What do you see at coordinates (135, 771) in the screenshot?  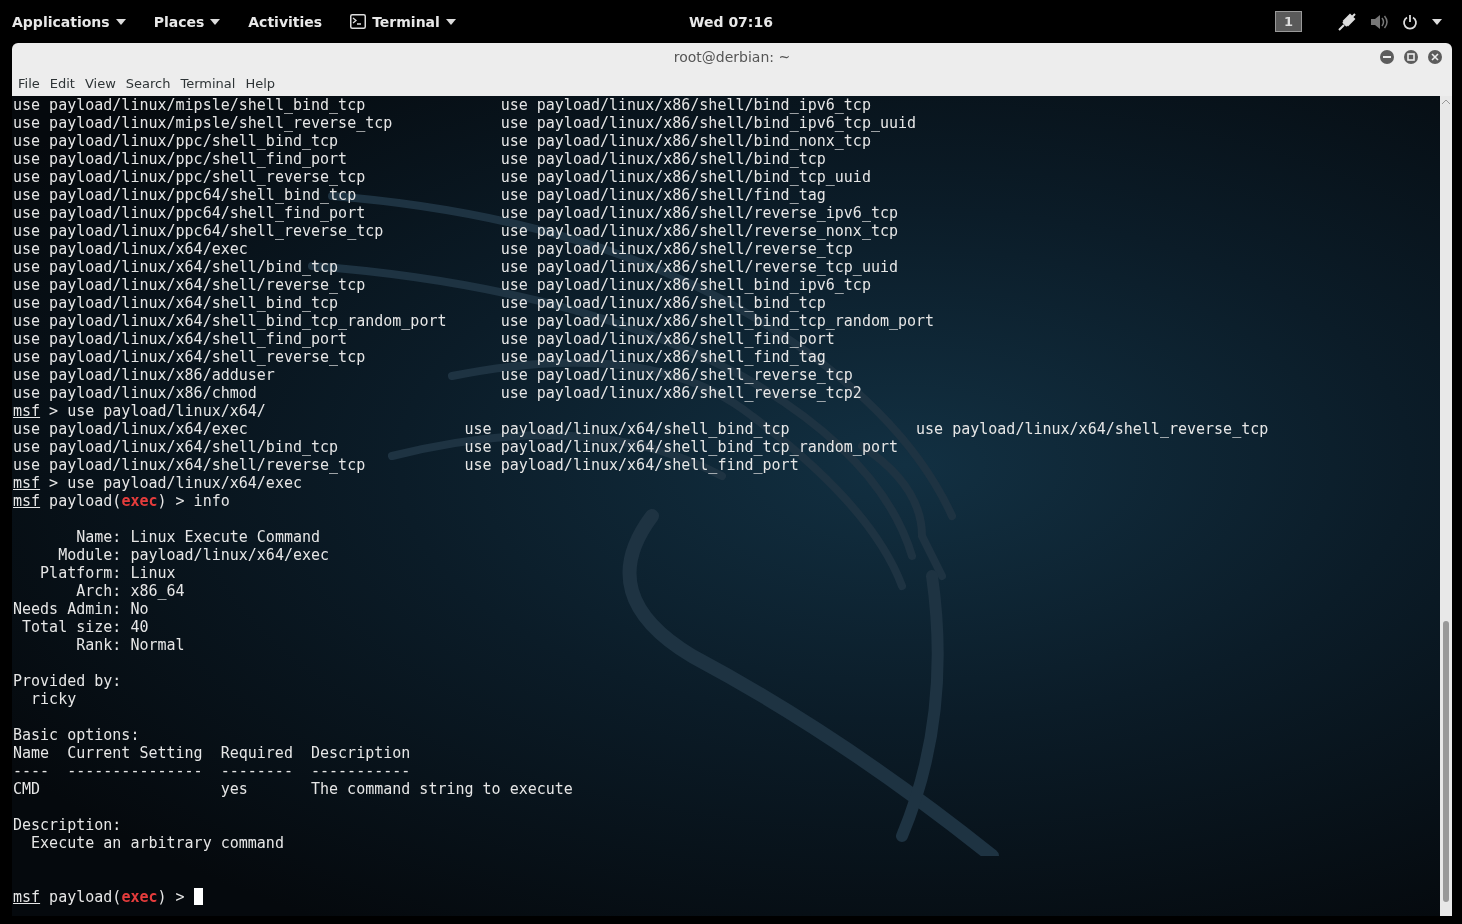 I see `terminal-text: ---------------` at bounding box center [135, 771].